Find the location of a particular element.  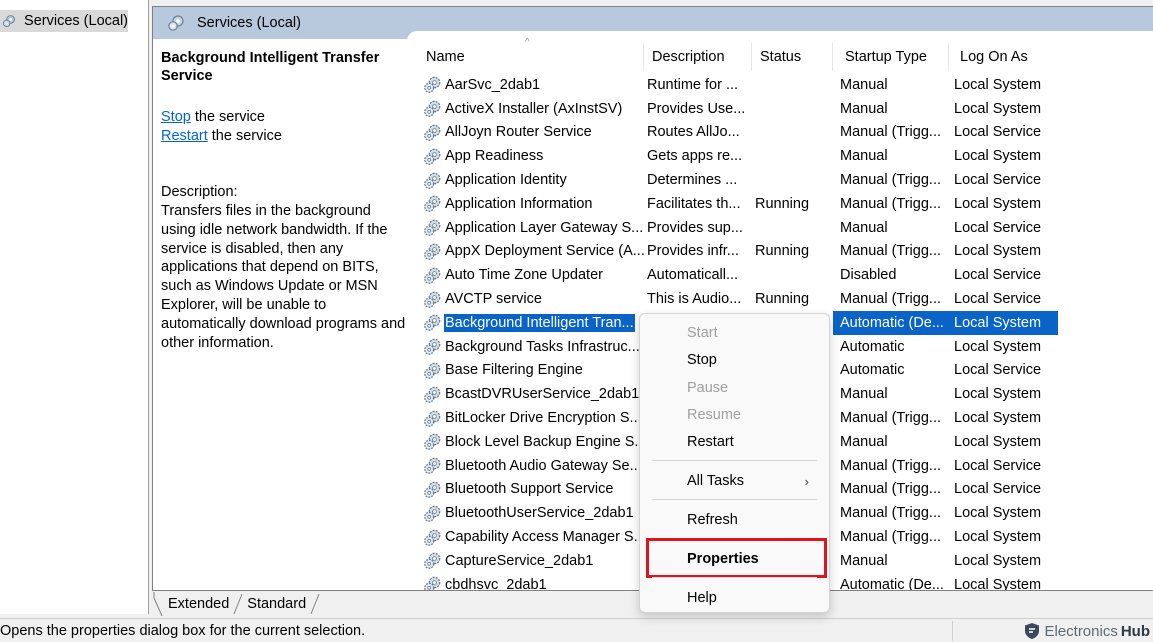

service-name: ActiveX Installer (AxInstSV) is located at coordinates (534, 108).